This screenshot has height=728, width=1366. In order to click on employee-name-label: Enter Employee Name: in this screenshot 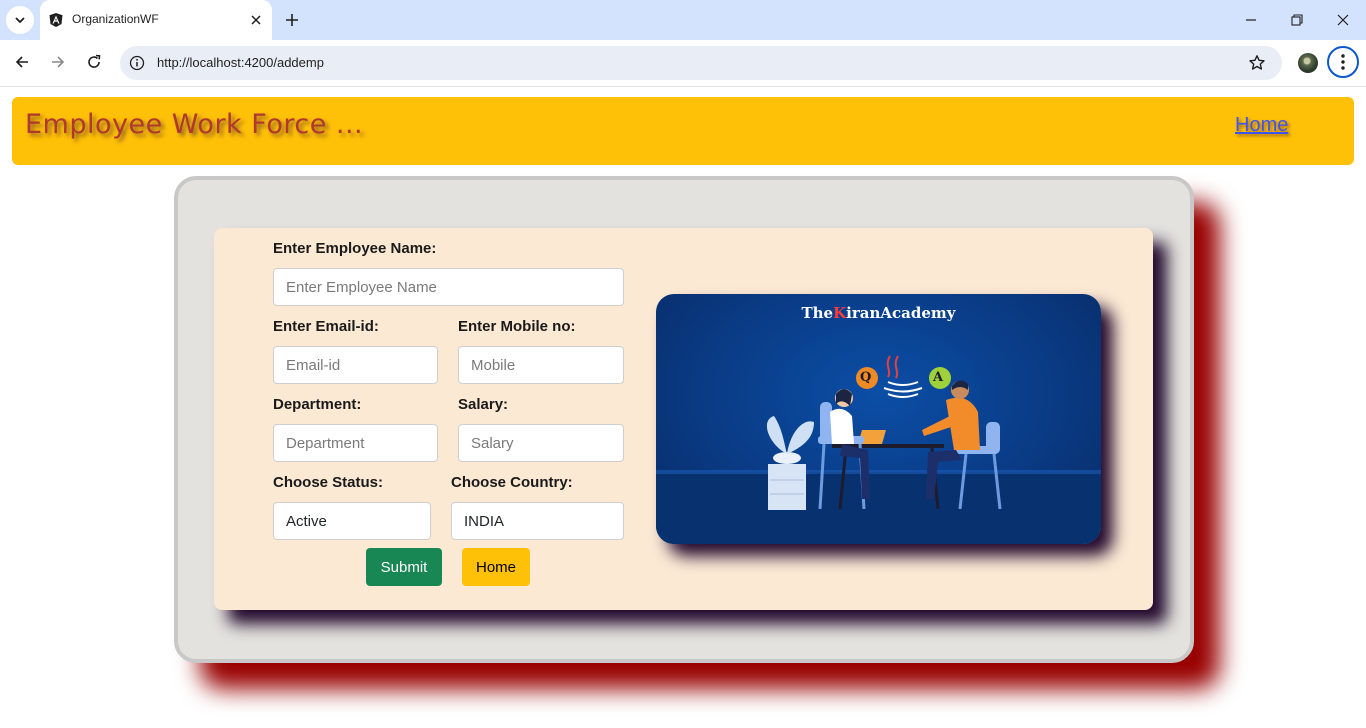, I will do `click(355, 248)`.